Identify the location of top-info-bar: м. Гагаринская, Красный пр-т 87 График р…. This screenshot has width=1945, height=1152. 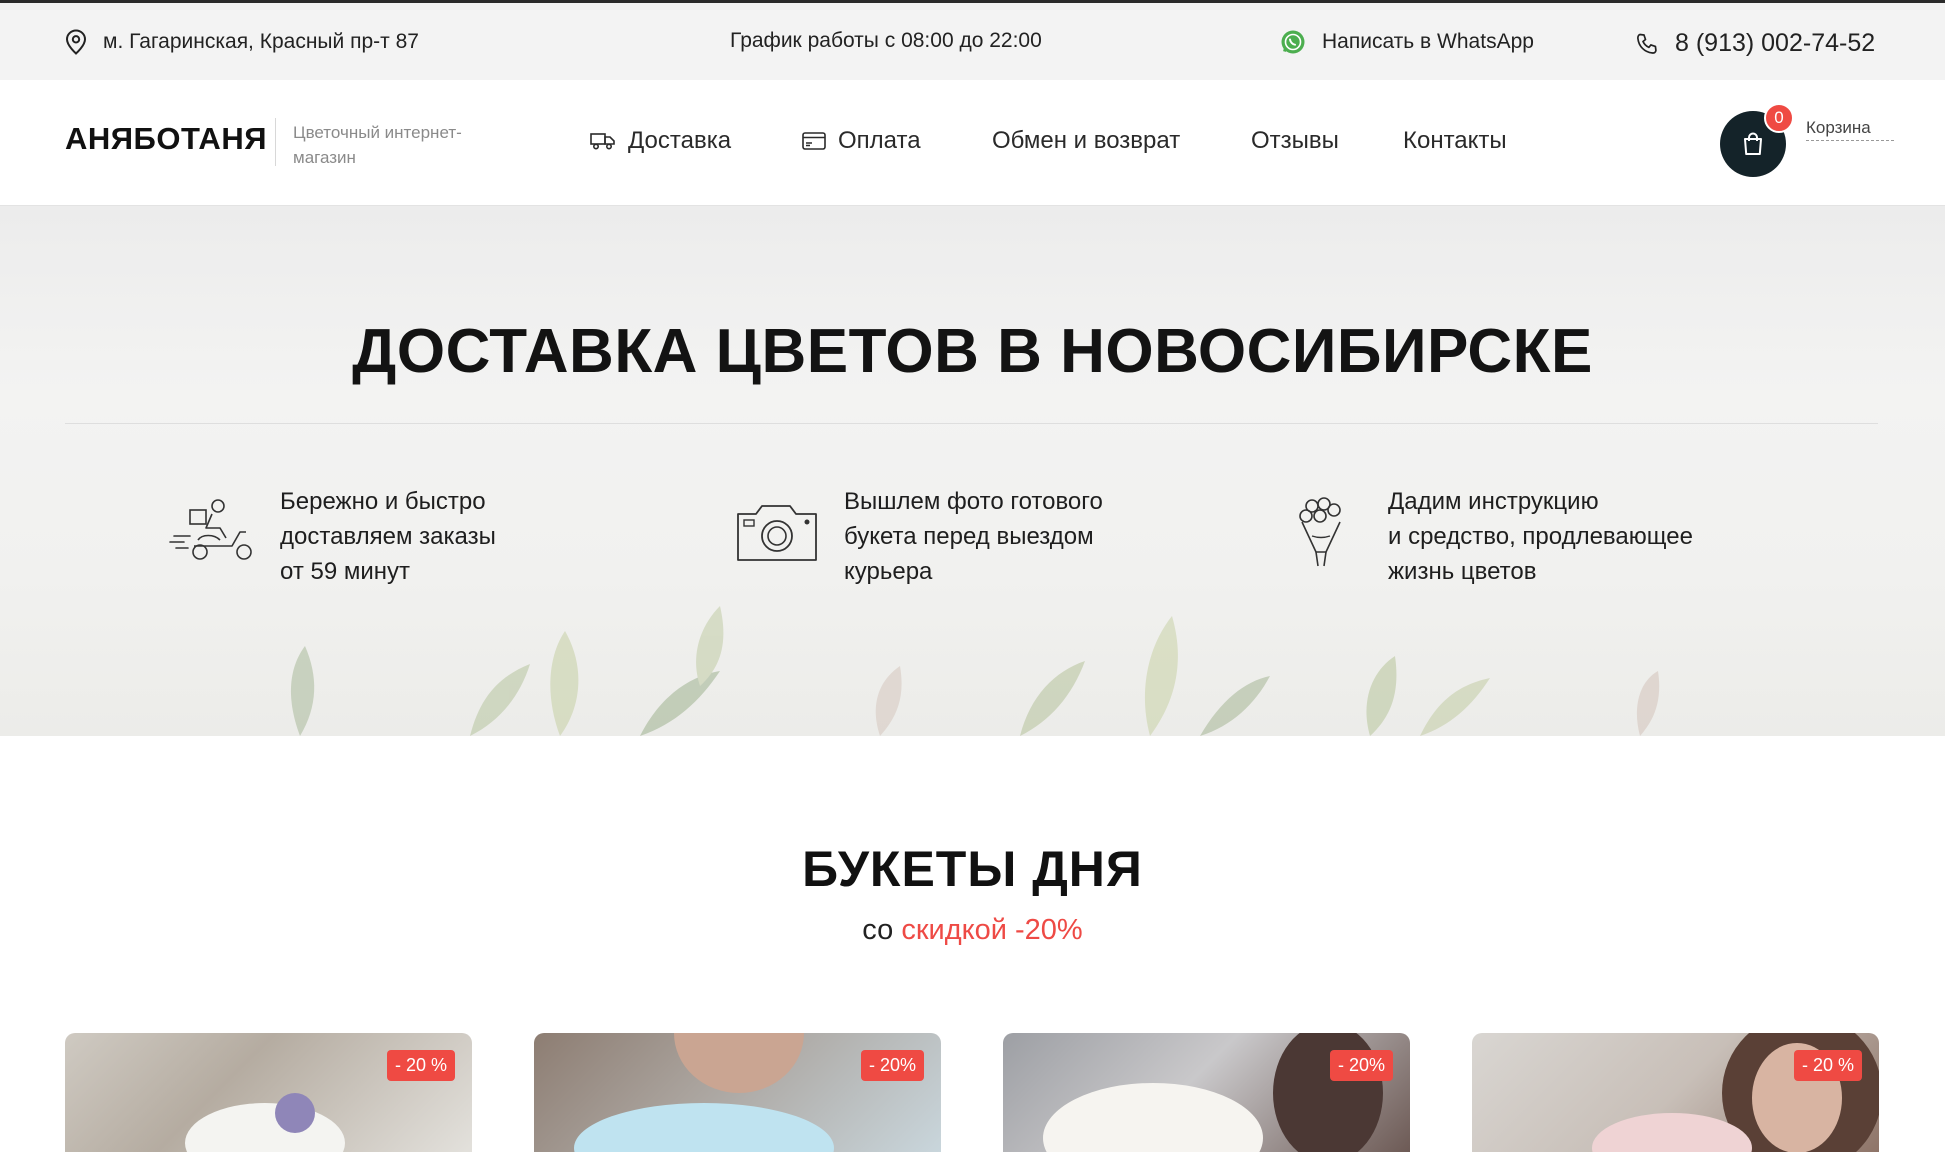
(972, 40).